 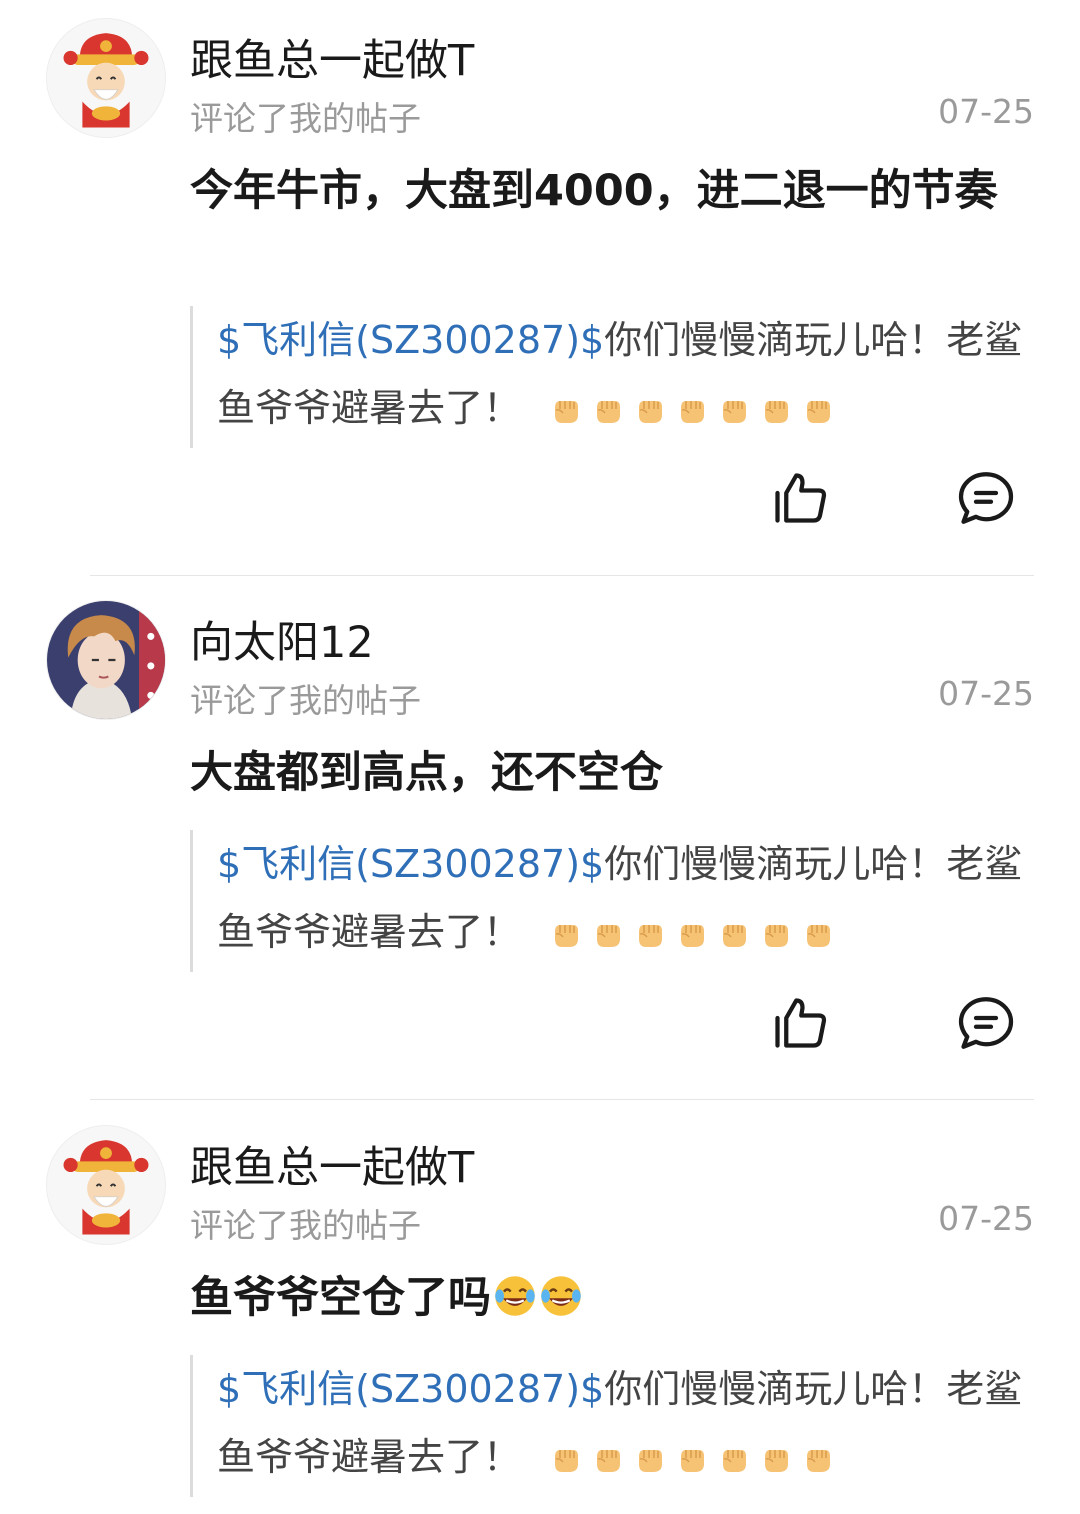 What do you see at coordinates (610, 191) in the screenshot?
I see `comment-text: 今年牛市，大盘到4000，进二退一的节奏` at bounding box center [610, 191].